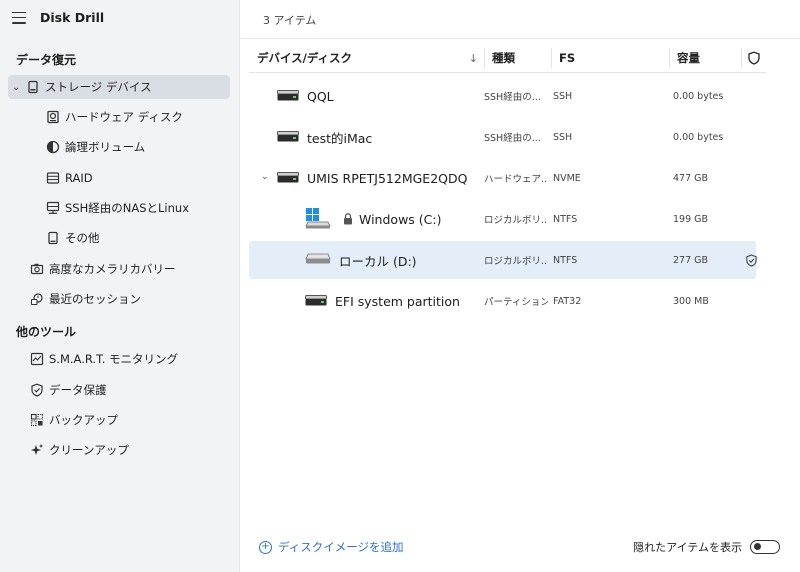 The image size is (800, 572). What do you see at coordinates (53, 117) in the screenshot?
I see `hard-disk-icon` at bounding box center [53, 117].